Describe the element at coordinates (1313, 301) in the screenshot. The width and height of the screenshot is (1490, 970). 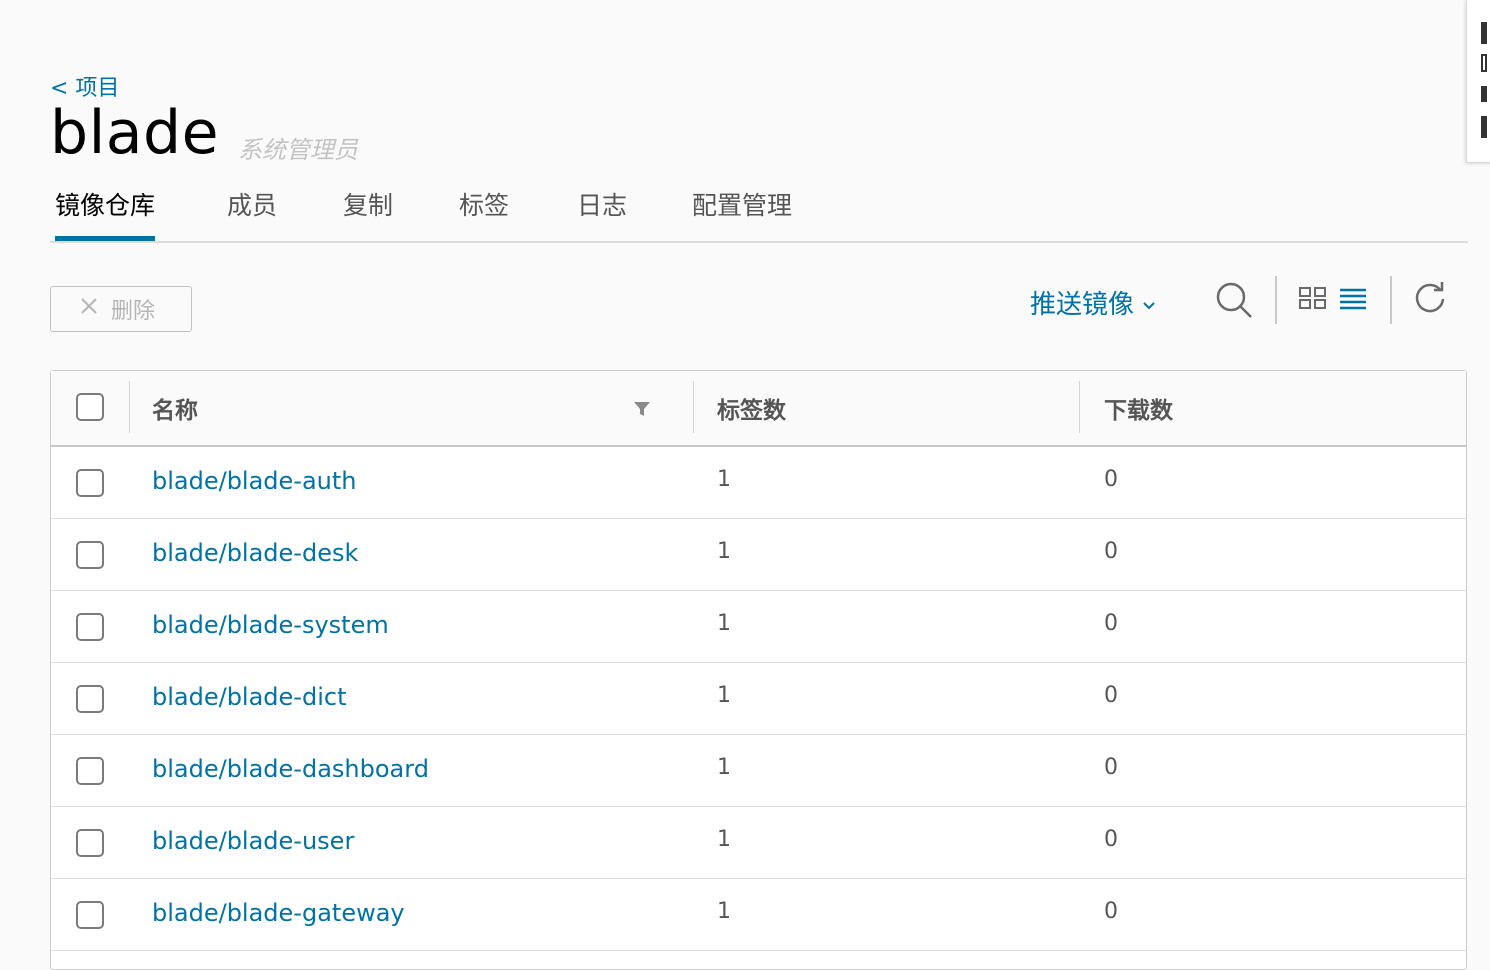
I see `card-view-icon` at that location.